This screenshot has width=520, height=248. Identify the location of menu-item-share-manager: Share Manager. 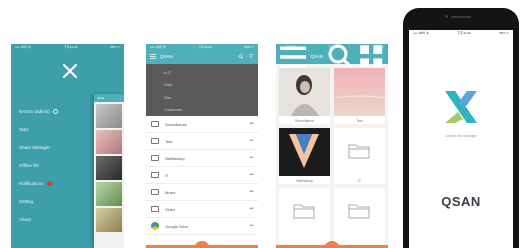
(49, 147).